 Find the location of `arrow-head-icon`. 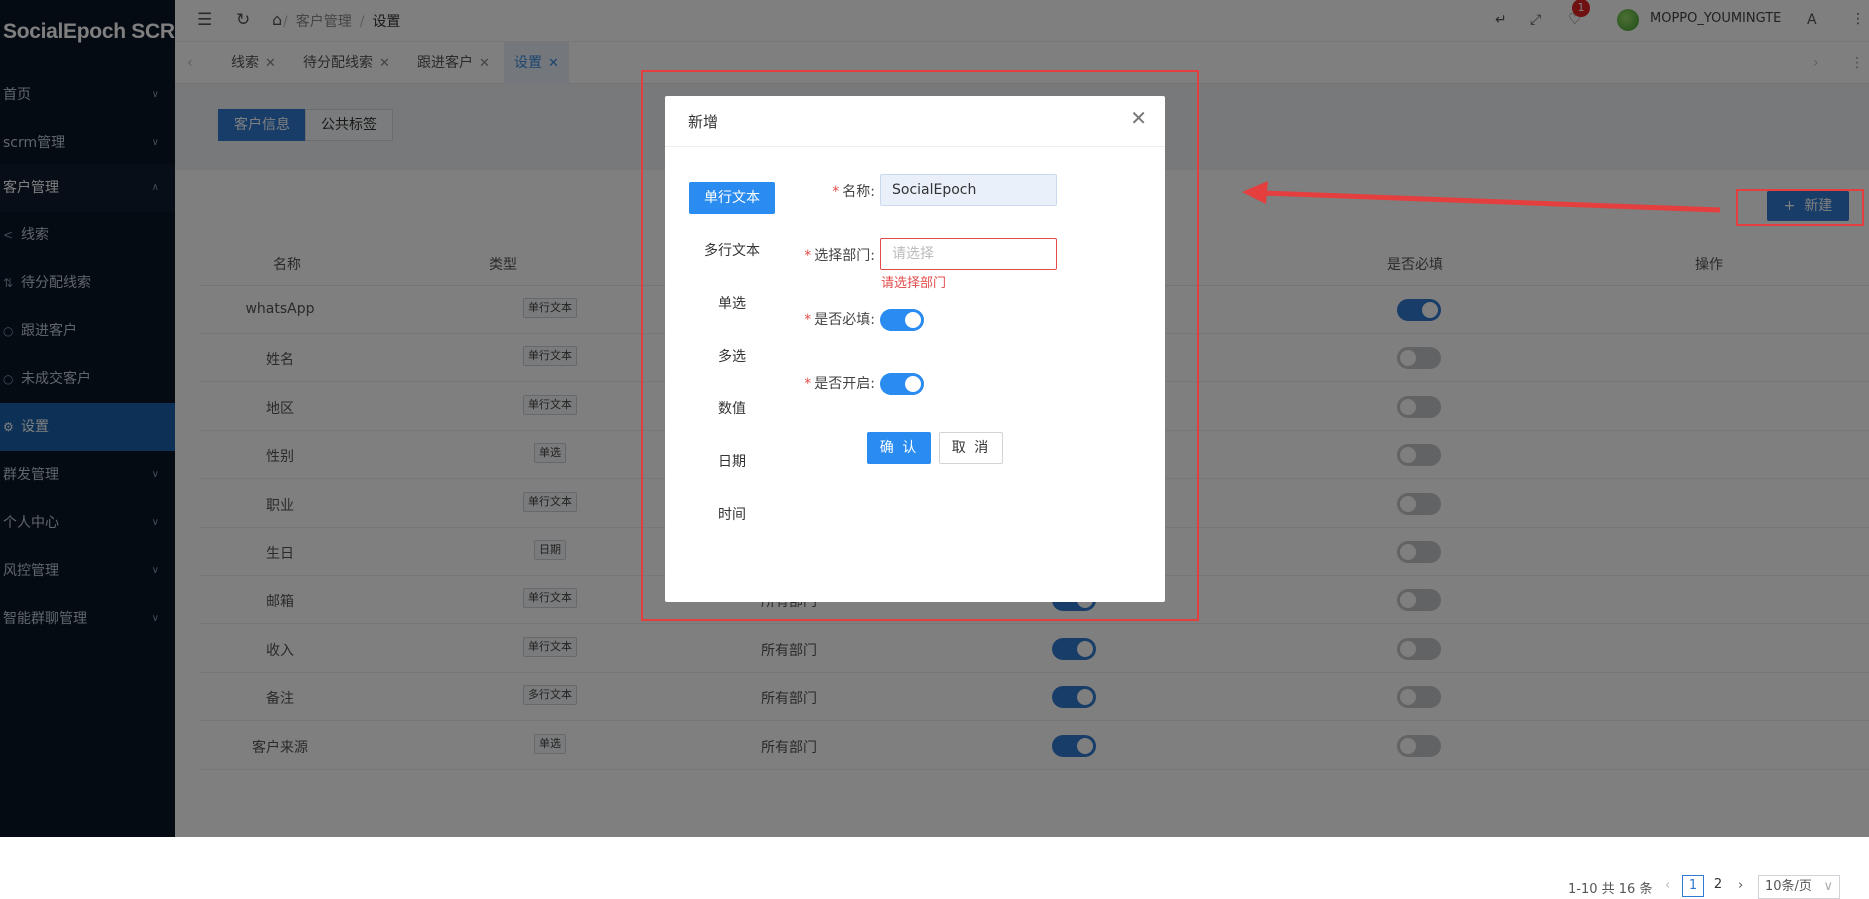

arrow-head-icon is located at coordinates (1255, 192).